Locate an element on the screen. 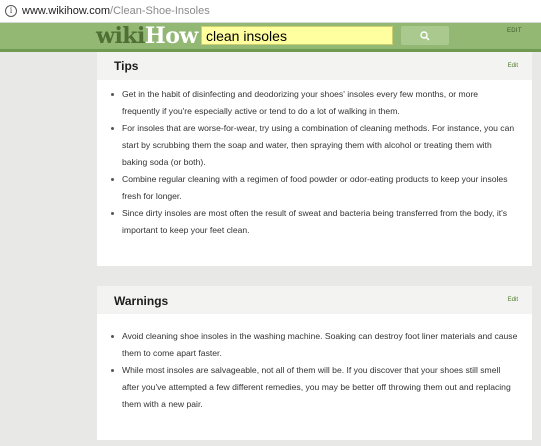 The image size is (541, 446). wikihow-logo: wikiHow is located at coordinates (147, 36).